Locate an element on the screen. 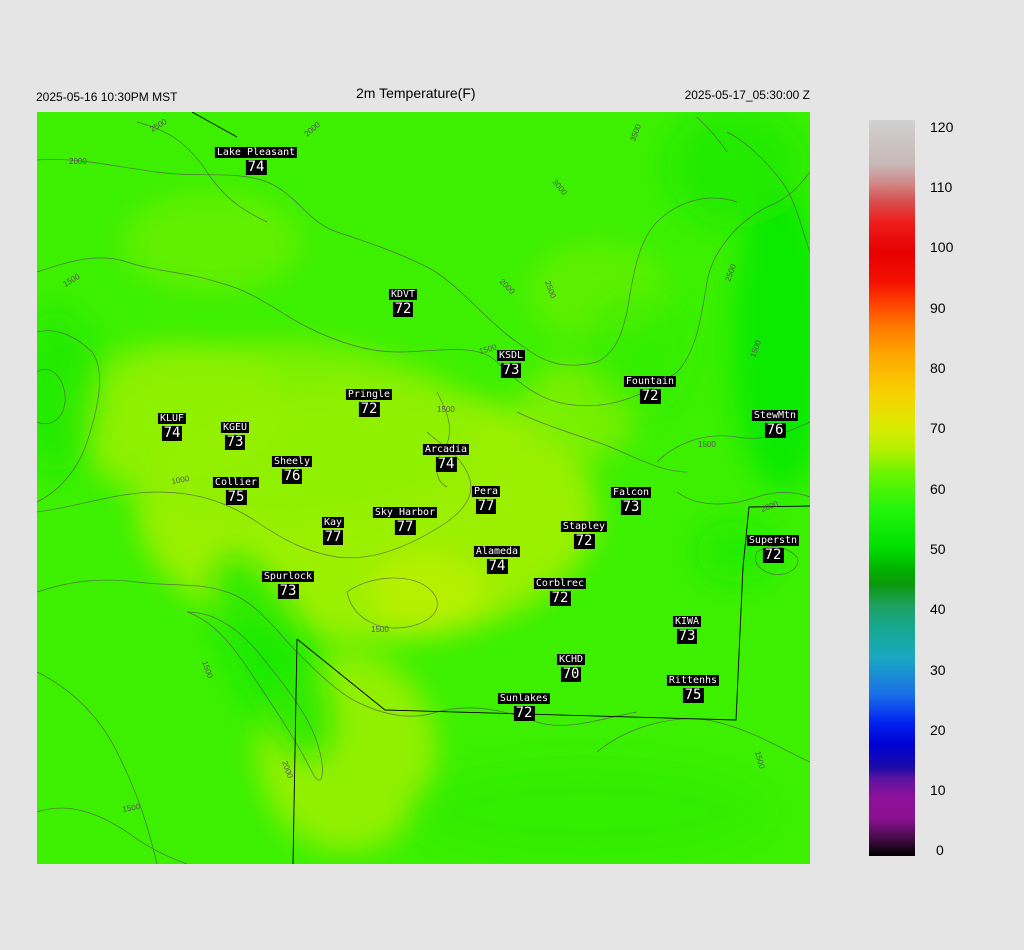 This screenshot has height=950, width=1024. station-marker: Pringle 72 is located at coordinates (369, 399).